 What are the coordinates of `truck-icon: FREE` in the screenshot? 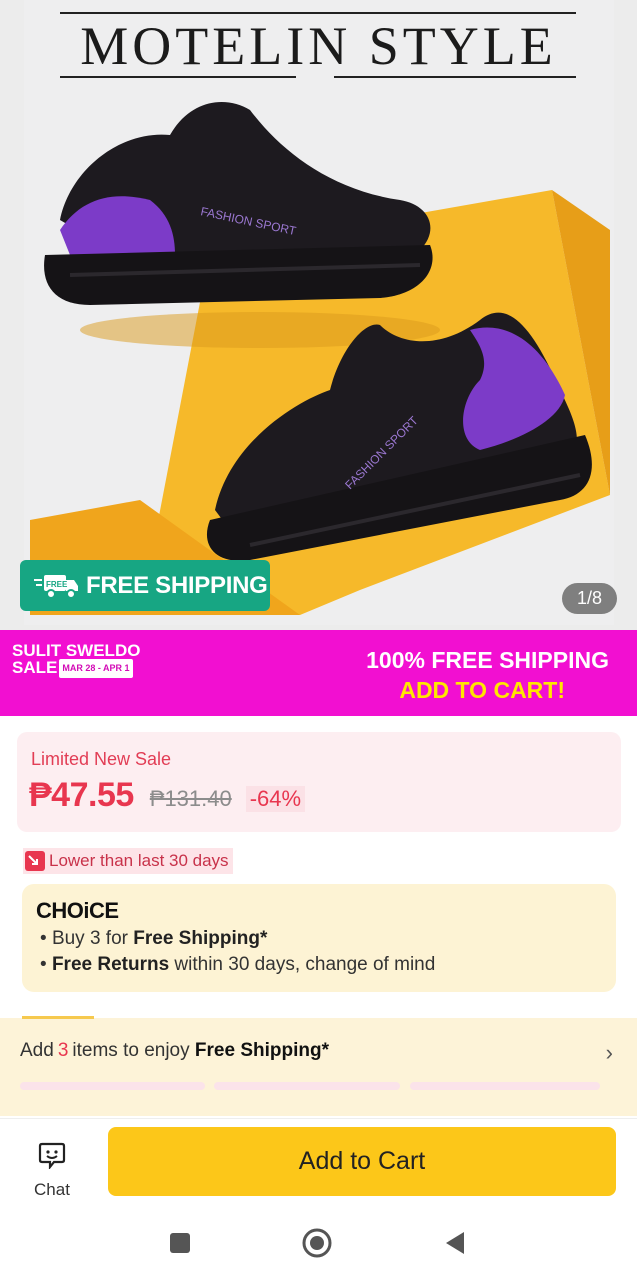 It's located at (56, 586).